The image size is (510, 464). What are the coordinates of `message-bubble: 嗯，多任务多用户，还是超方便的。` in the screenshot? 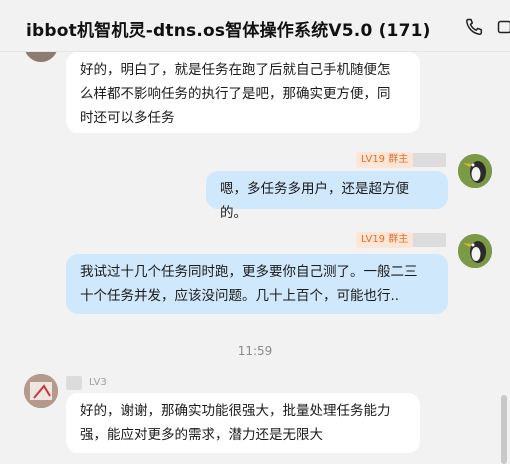 It's located at (327, 196).